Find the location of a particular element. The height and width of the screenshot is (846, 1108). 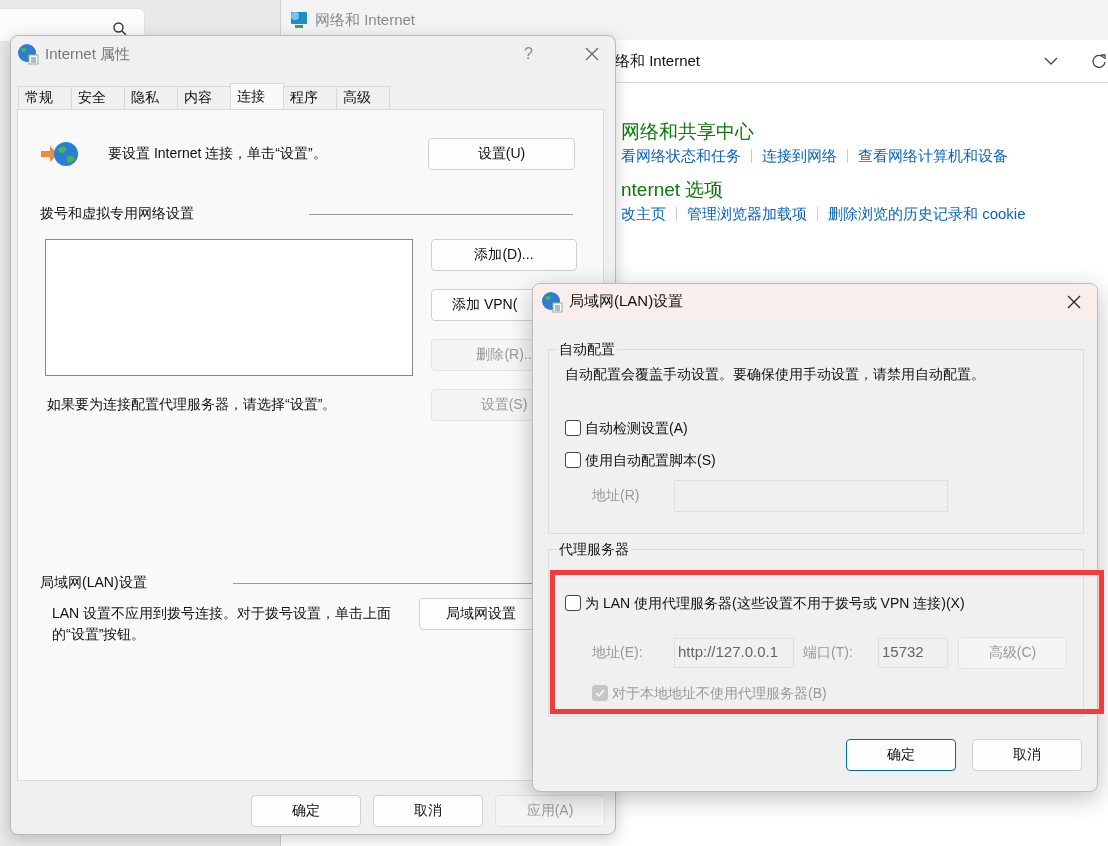

chevron-down-icon is located at coordinates (1051, 61).